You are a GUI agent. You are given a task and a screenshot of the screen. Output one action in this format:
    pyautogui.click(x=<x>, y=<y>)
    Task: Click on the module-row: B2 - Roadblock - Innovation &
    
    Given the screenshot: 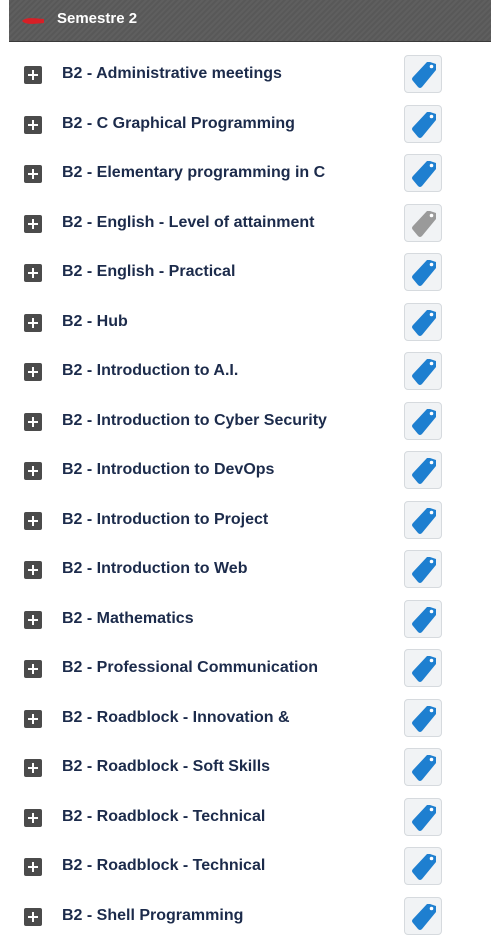 What is the action you would take?
    pyautogui.click(x=245, y=711)
    